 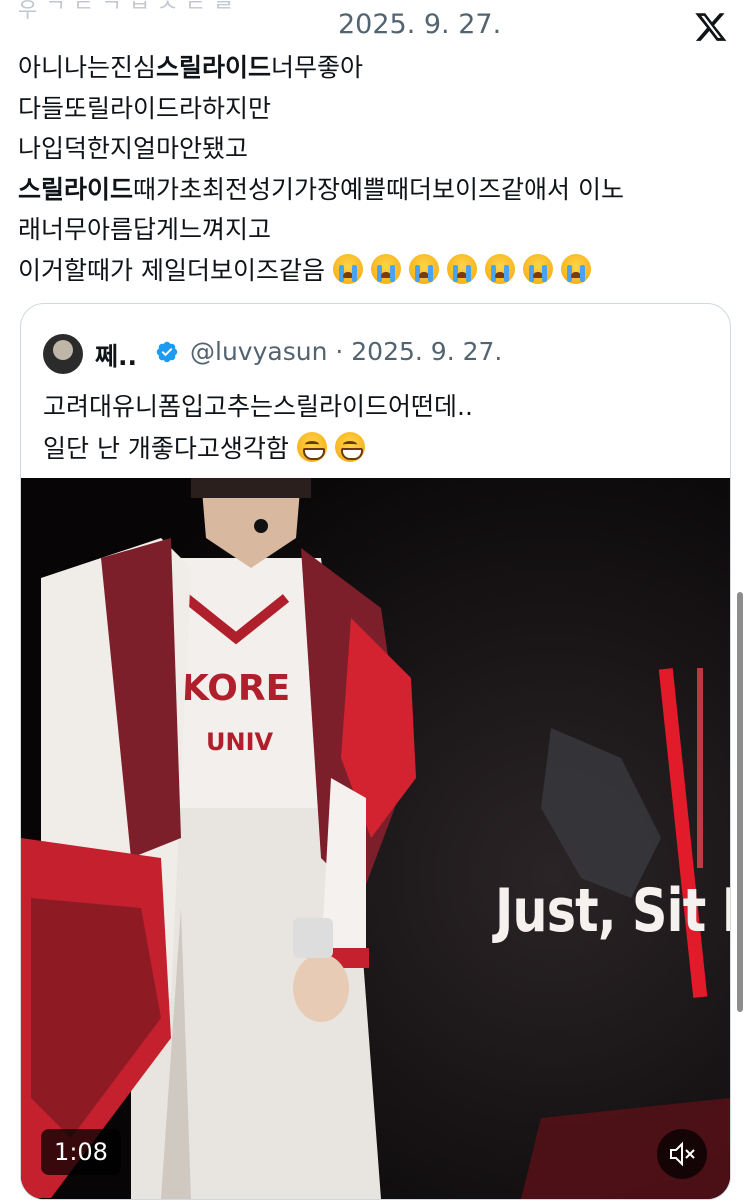 I want to click on video-caption: Just, Sit I, so click(x=612, y=911).